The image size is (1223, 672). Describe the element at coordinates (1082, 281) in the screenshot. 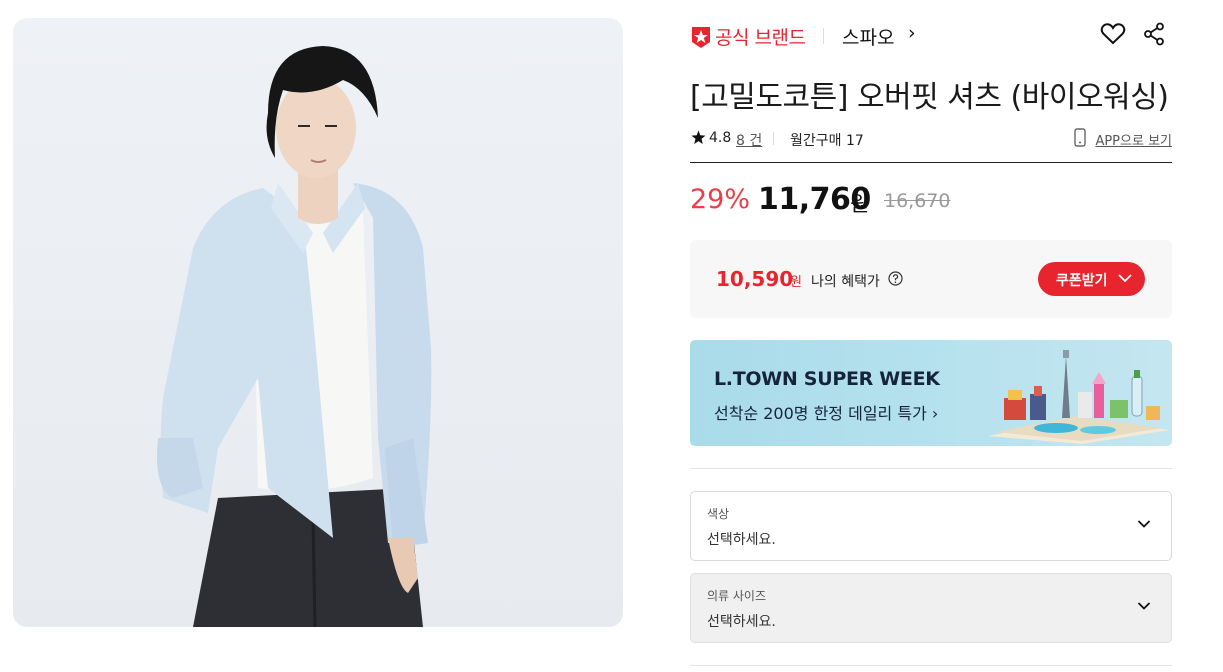

I see `coupon-button-label: 쿠폰받기` at that location.